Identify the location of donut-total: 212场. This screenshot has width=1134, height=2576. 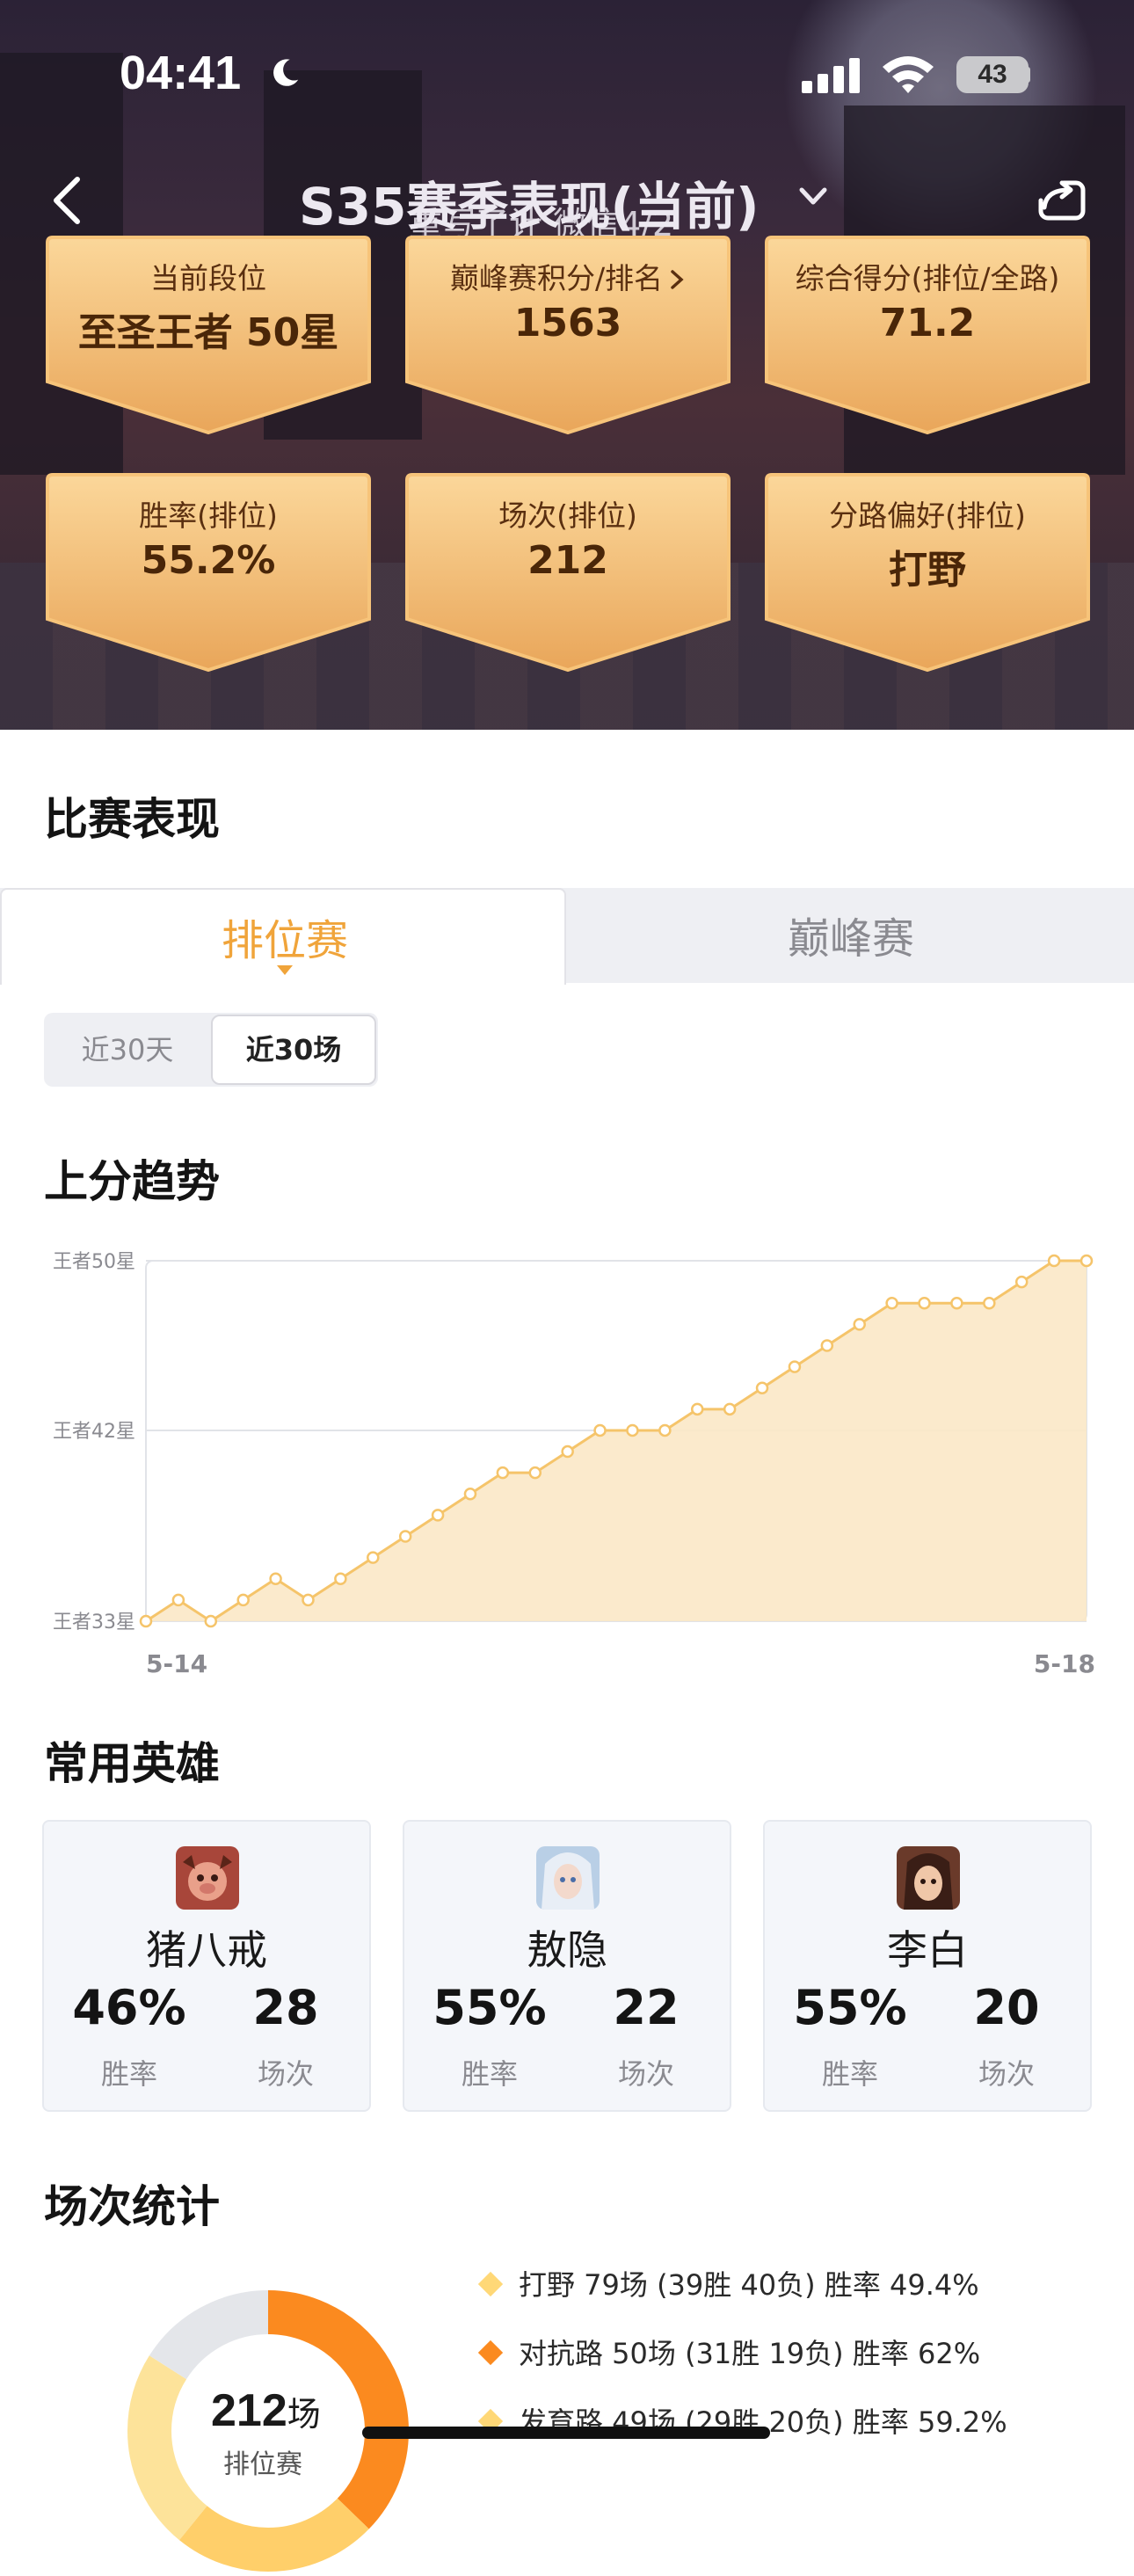
(266, 2410).